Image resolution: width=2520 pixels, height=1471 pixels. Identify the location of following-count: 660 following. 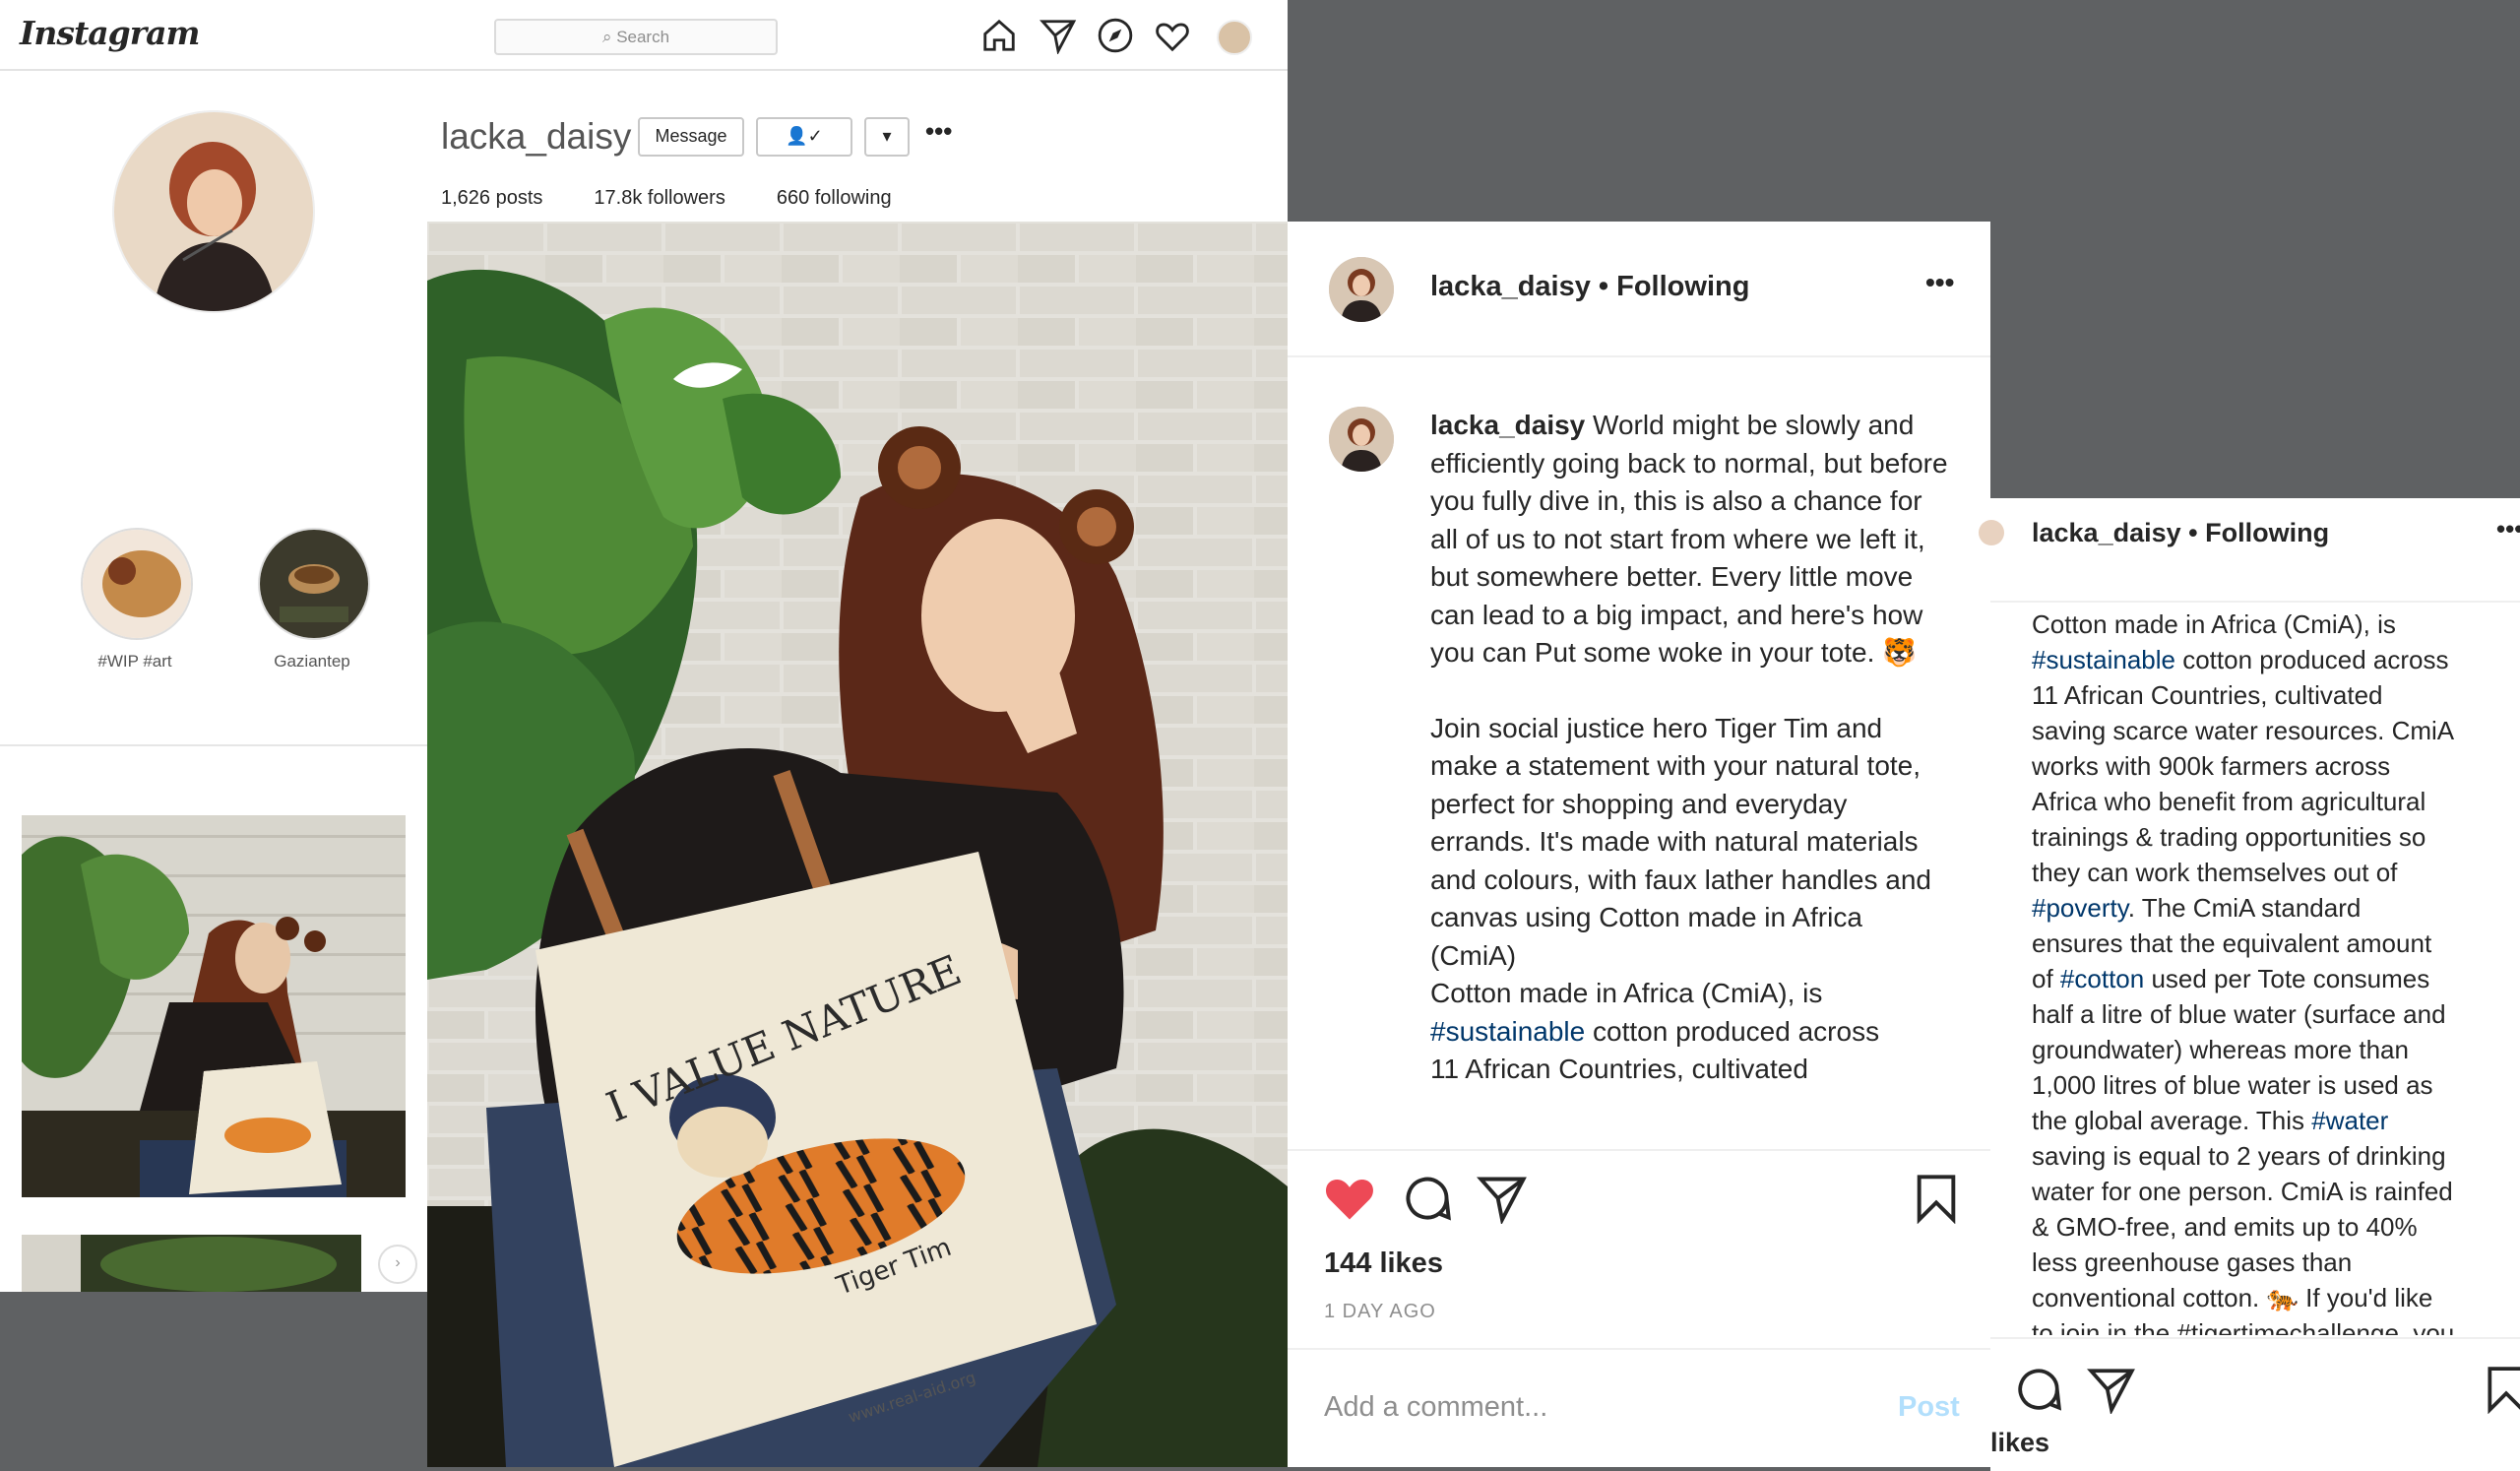
(834, 198).